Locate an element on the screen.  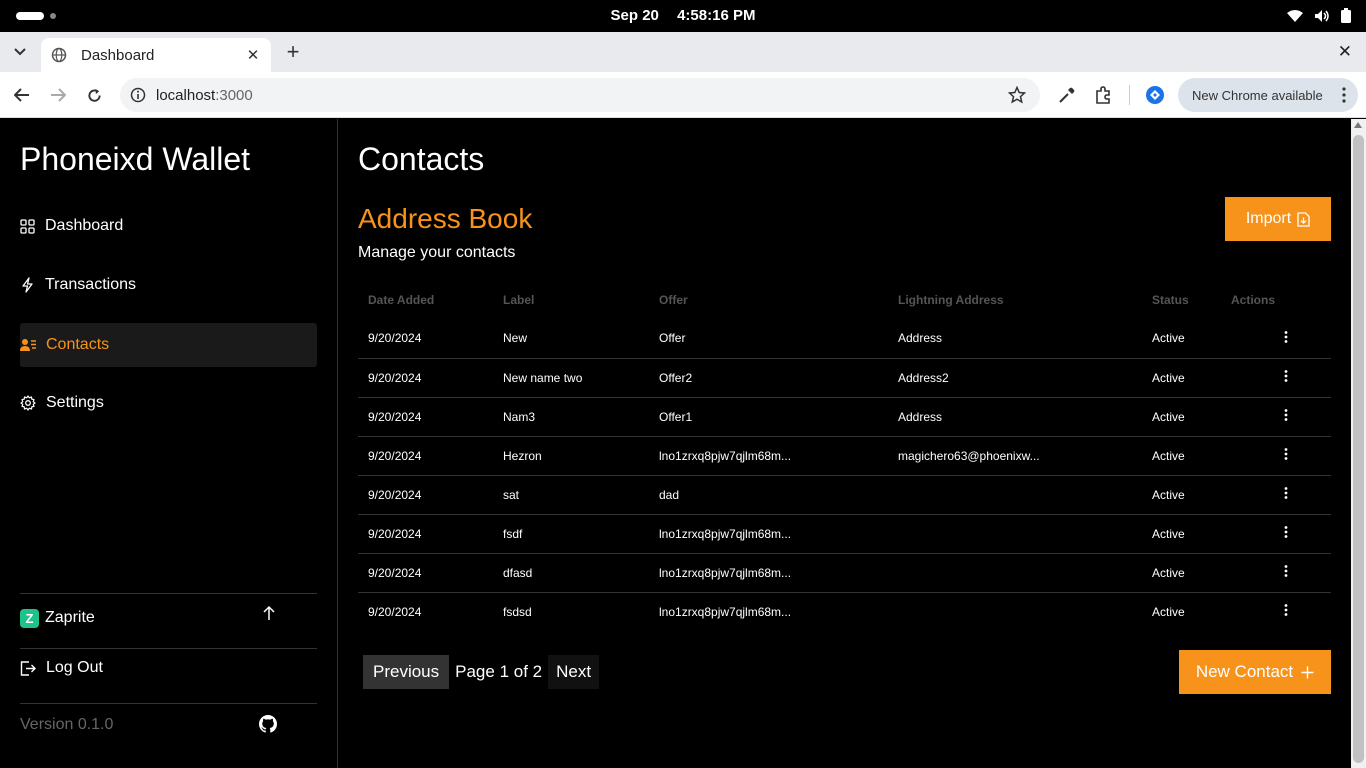
column-header-offer: Offer is located at coordinates (768, 300).